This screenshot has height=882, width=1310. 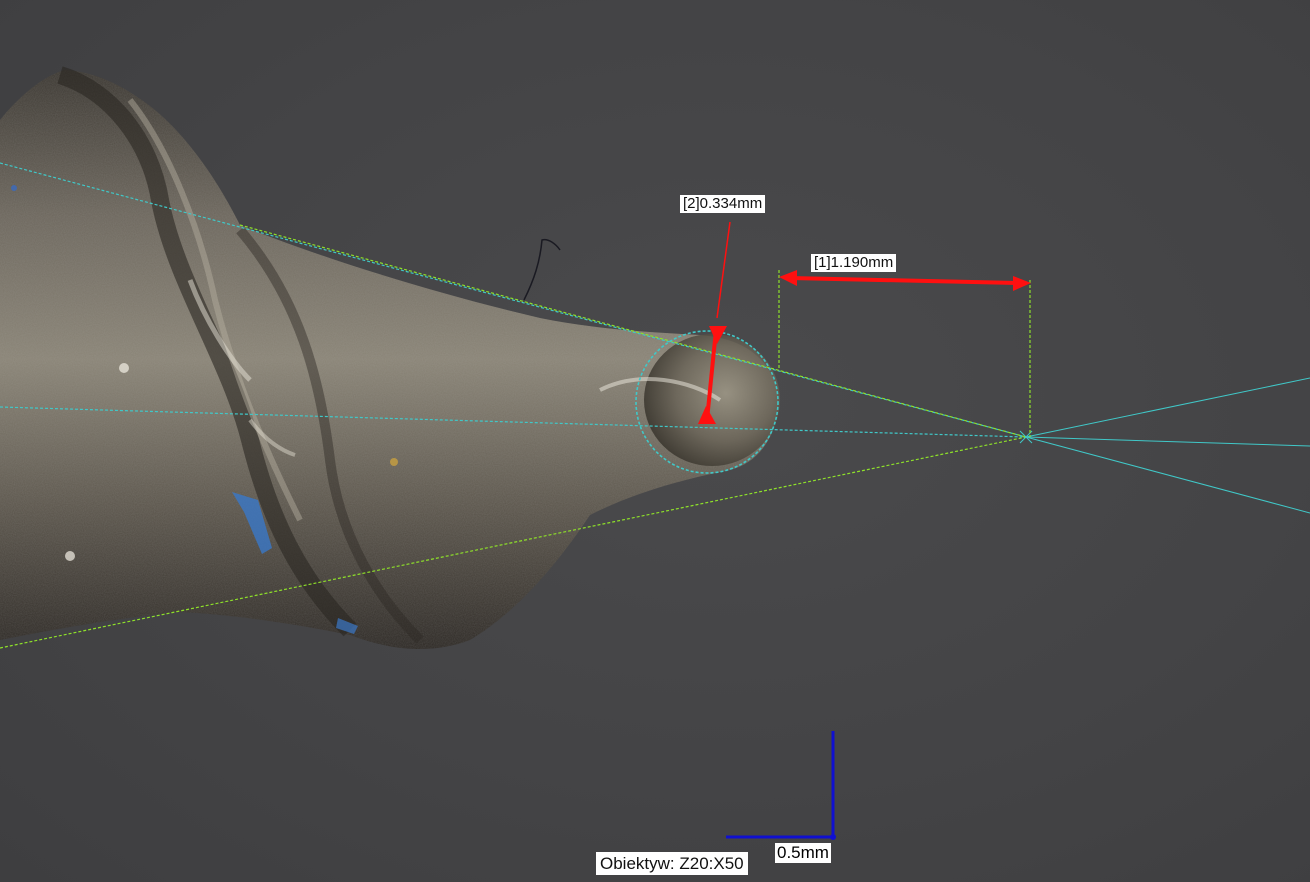 What do you see at coordinates (1167, 475) in the screenshot?
I see `cyan-ray-down` at bounding box center [1167, 475].